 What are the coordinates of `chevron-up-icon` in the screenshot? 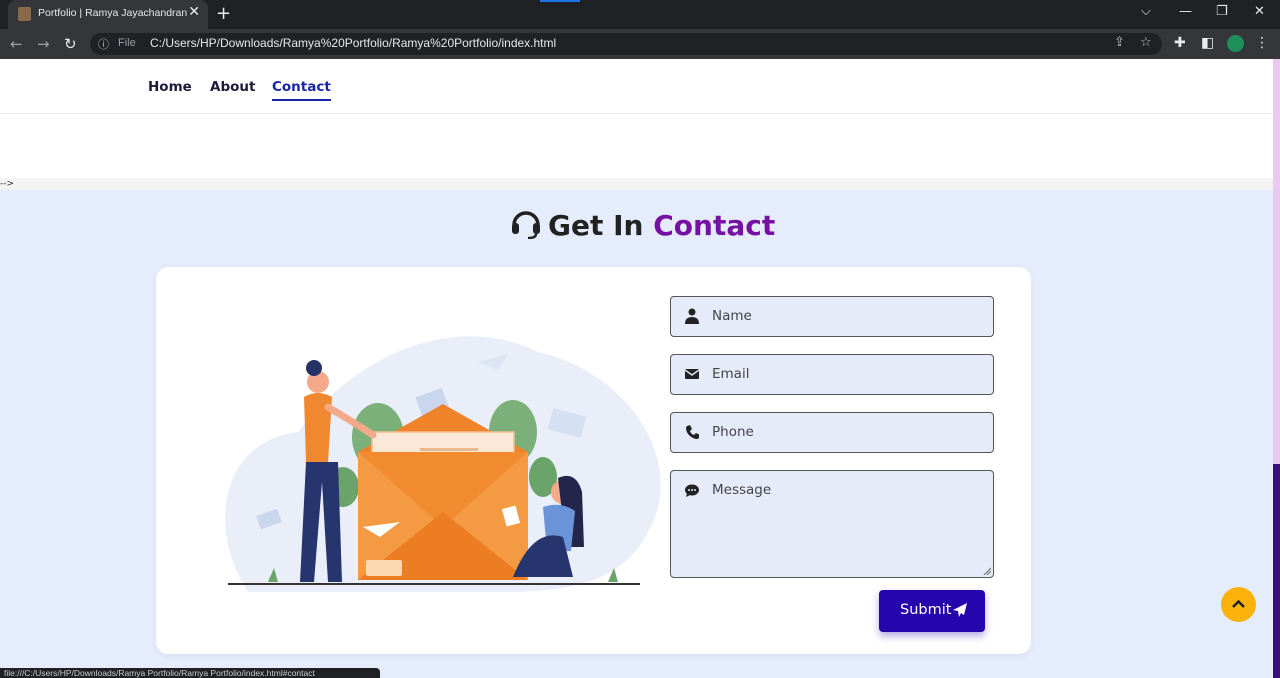 It's located at (1238, 603).